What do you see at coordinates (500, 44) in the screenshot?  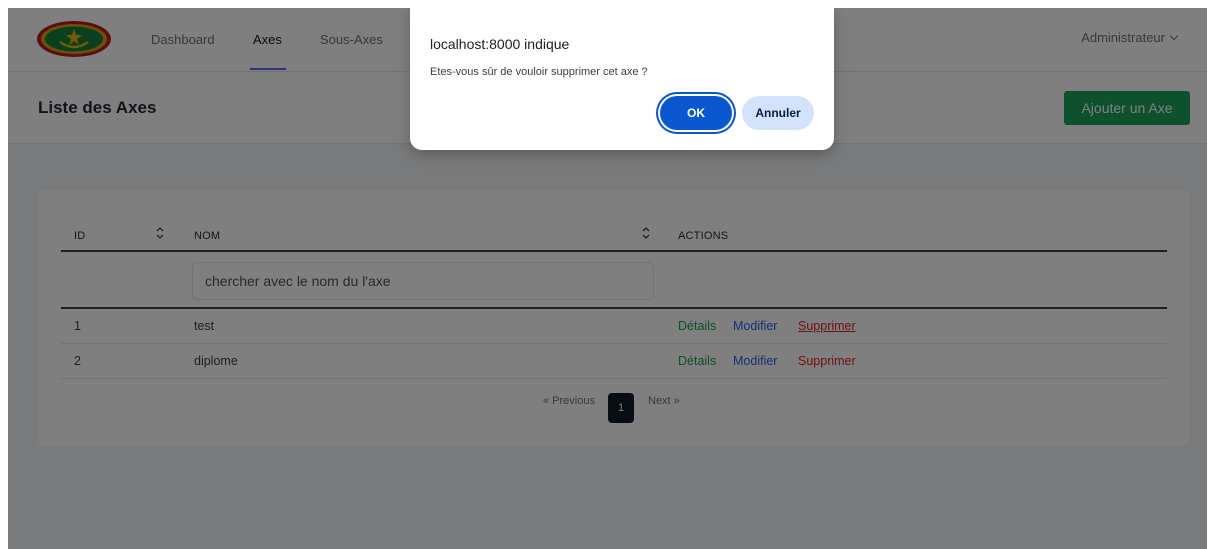 I see `dialog-title: localhost:8000 indique` at bounding box center [500, 44].